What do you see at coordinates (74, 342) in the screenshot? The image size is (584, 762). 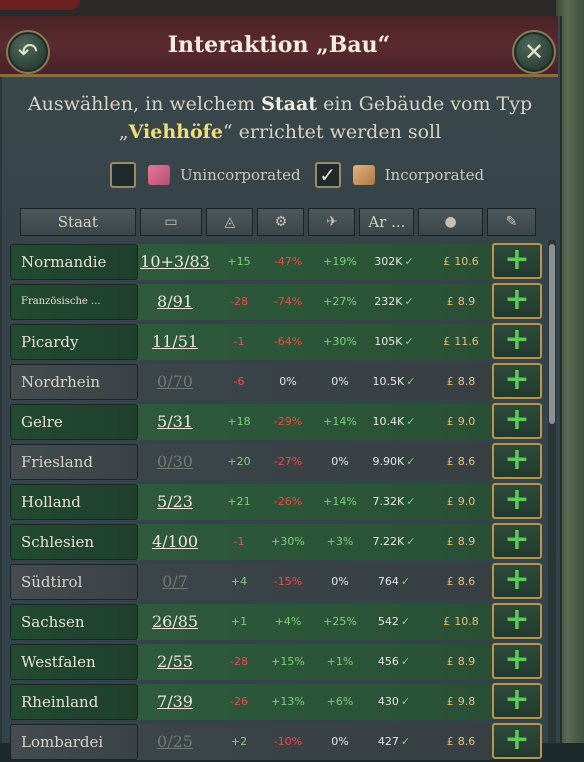 I see `state-name-button: Picardy` at bounding box center [74, 342].